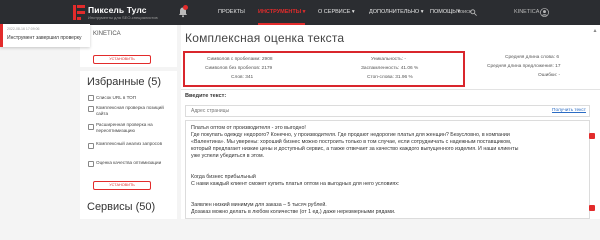  I want to click on divider, so click(390, 89).